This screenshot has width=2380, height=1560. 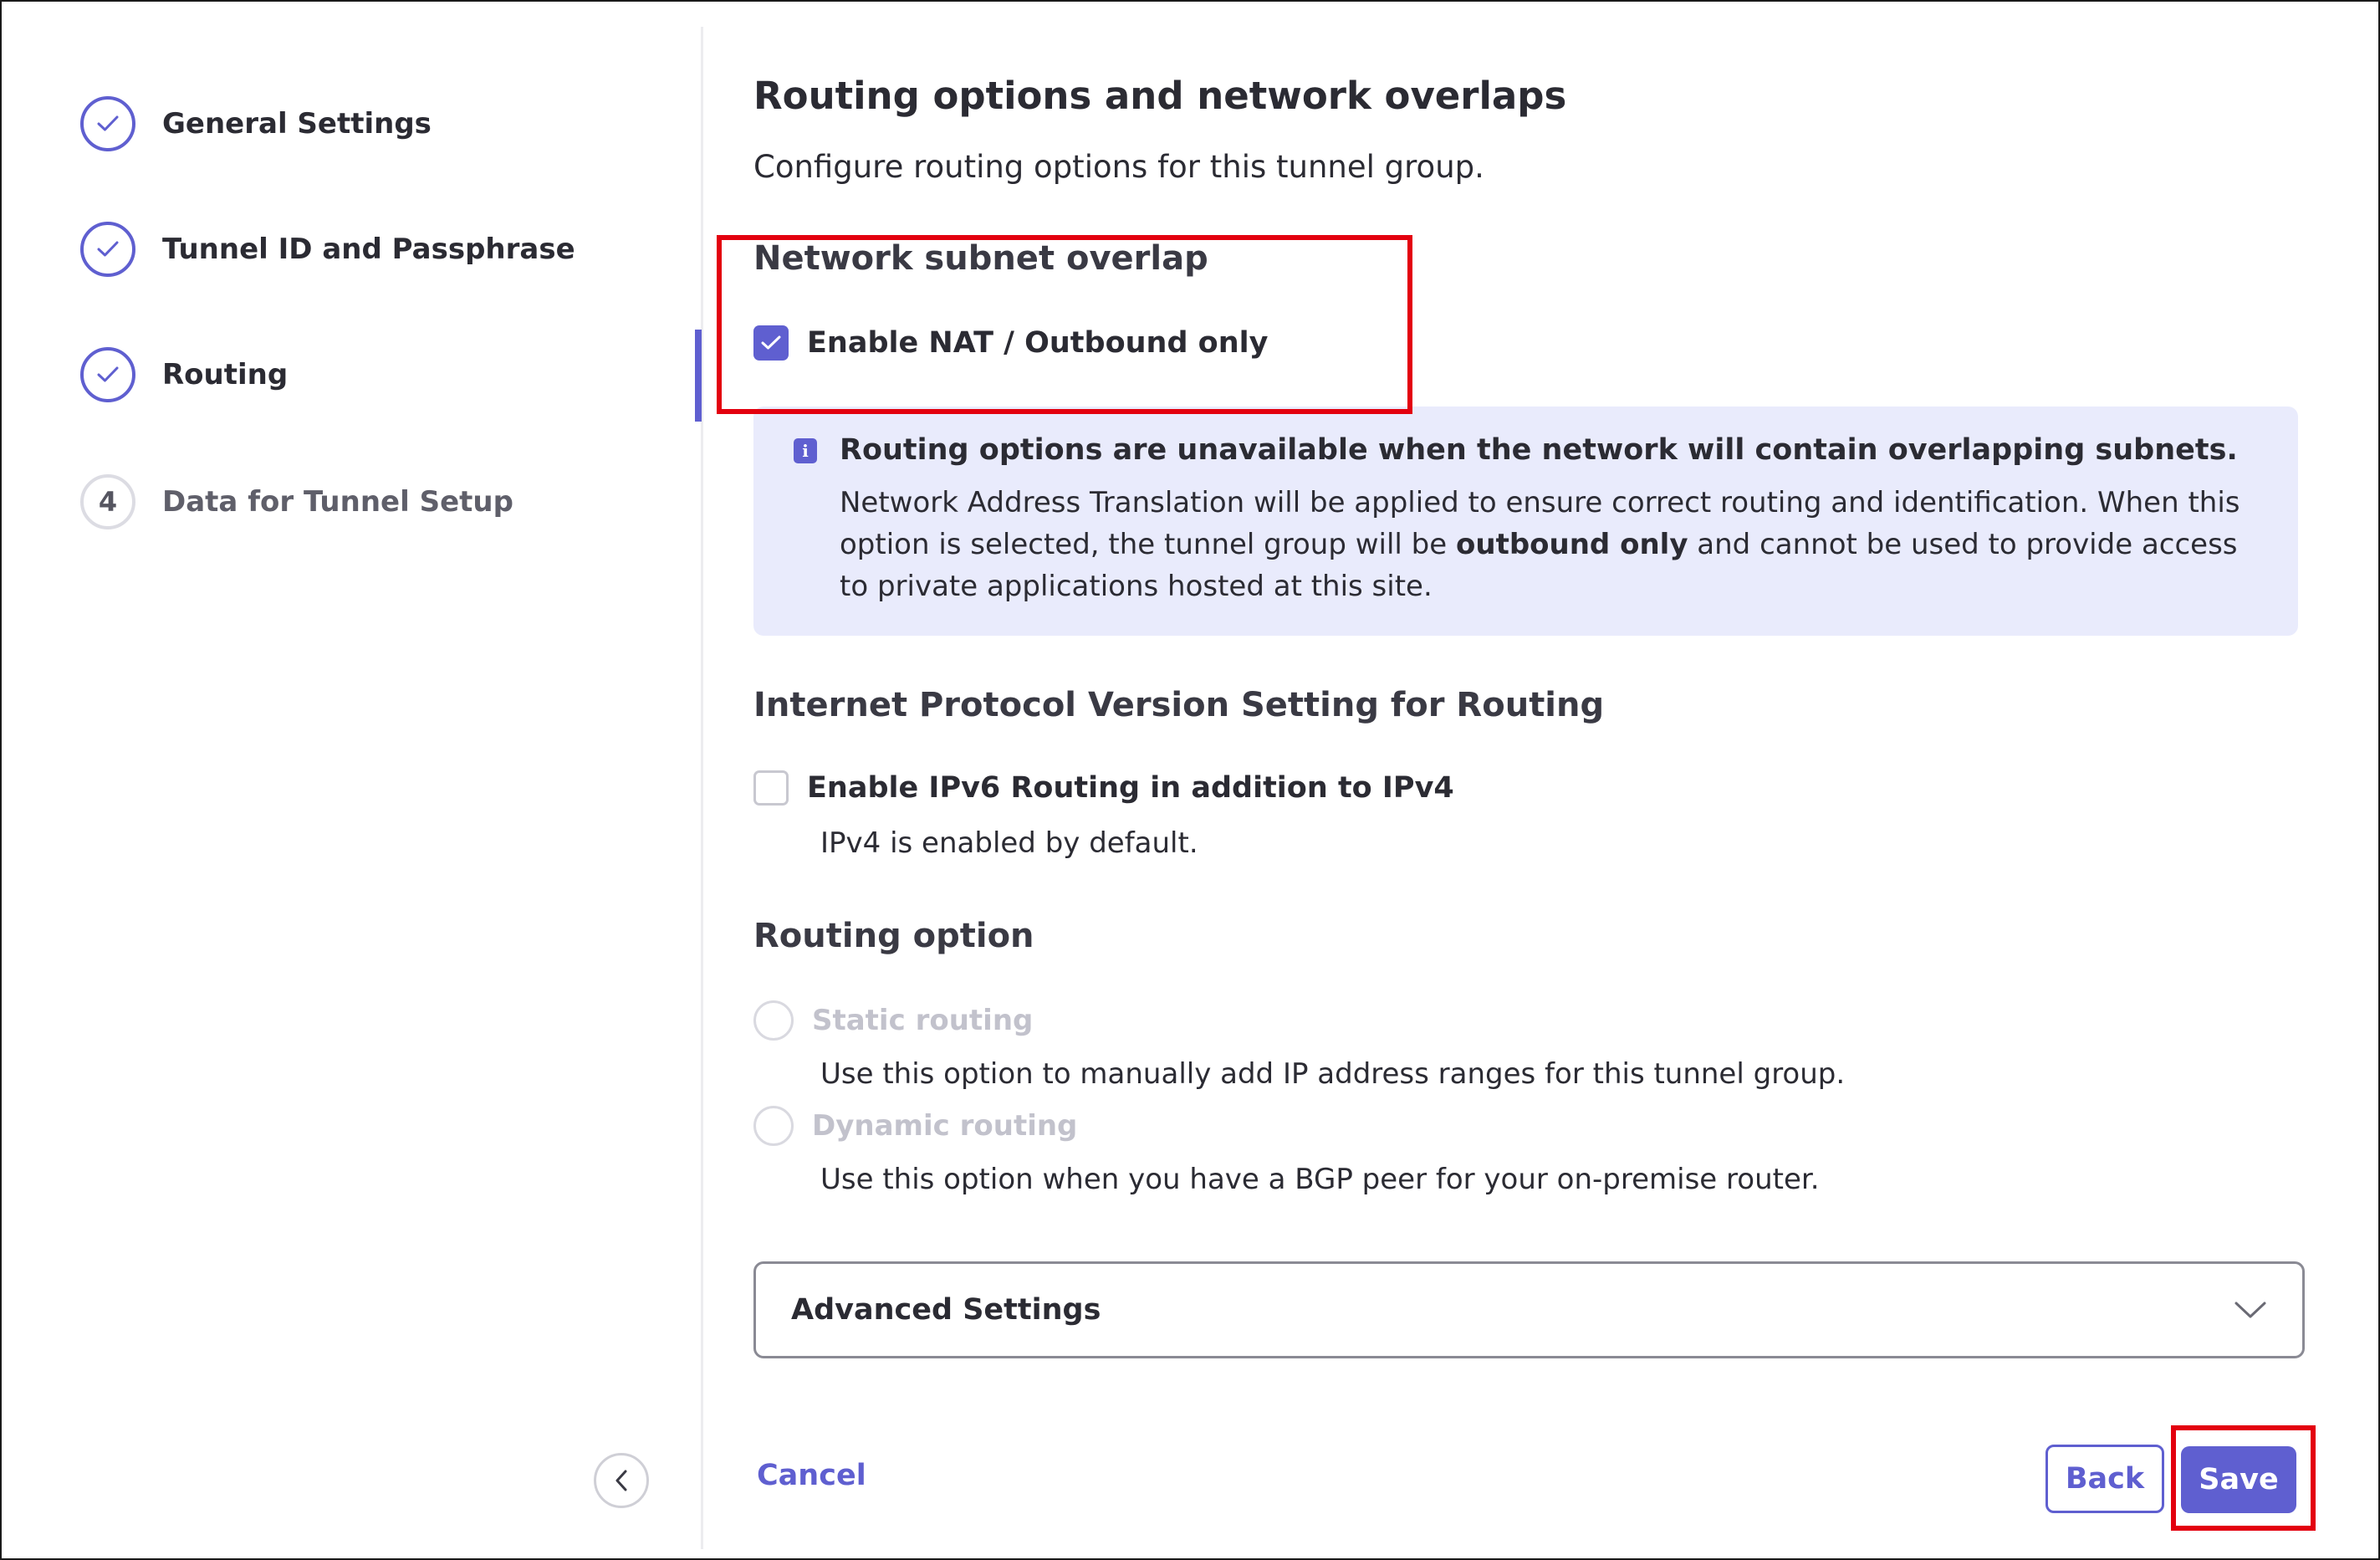 I want to click on cancel-button: Cancel, so click(x=811, y=1475).